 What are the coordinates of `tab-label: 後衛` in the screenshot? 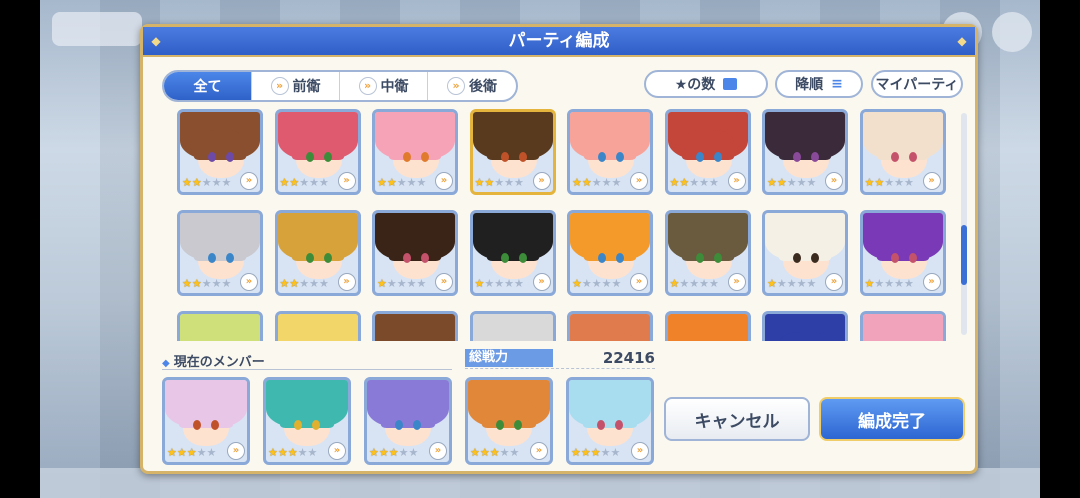 It's located at (483, 87).